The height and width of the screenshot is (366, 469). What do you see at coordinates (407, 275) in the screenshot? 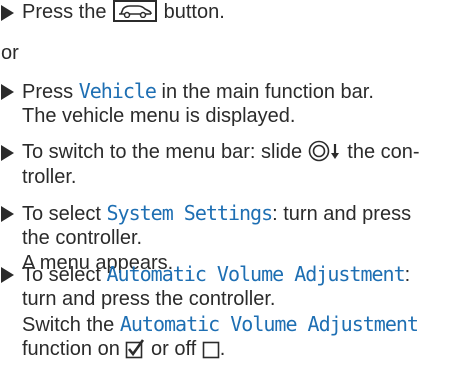
I see `step-text-suffix: :` at bounding box center [407, 275].